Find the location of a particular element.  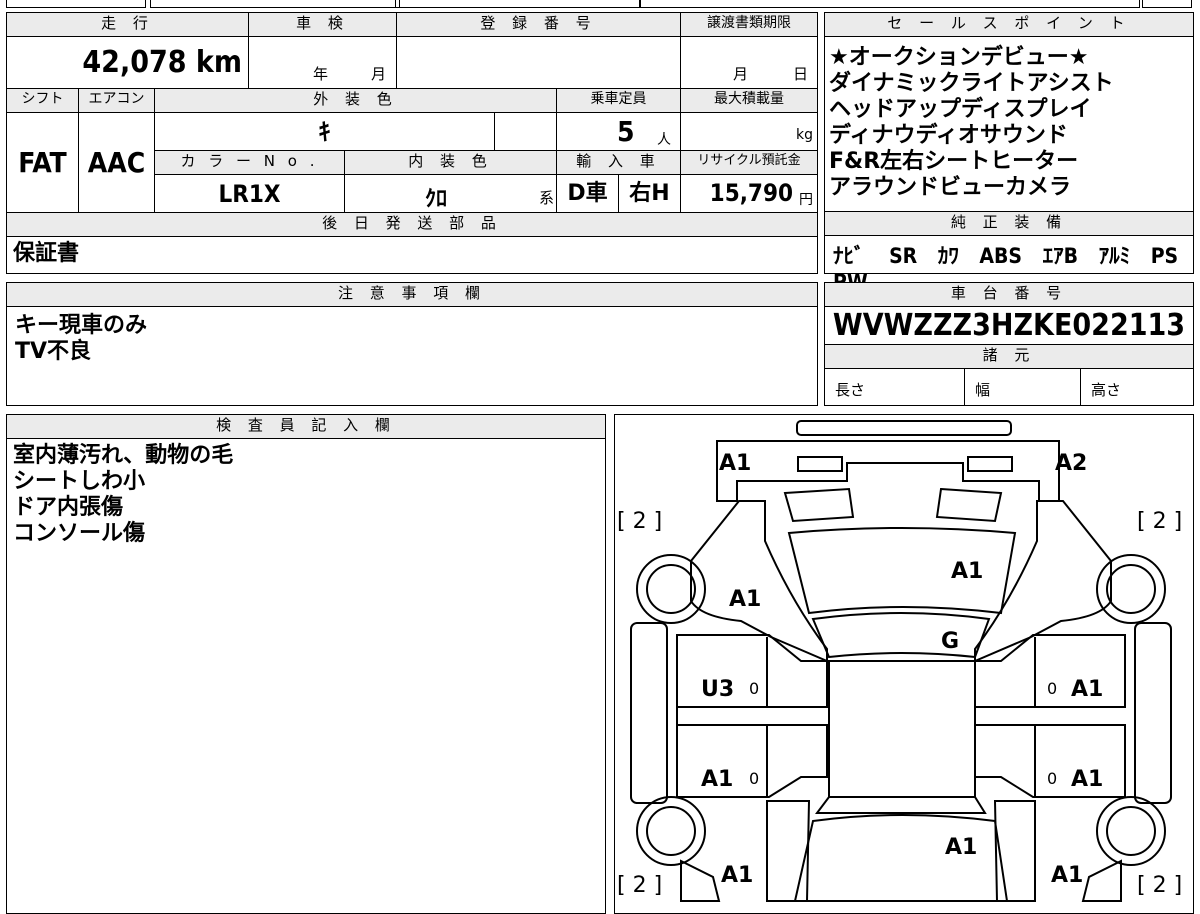

interior-suffix: 系 is located at coordinates (546, 198).